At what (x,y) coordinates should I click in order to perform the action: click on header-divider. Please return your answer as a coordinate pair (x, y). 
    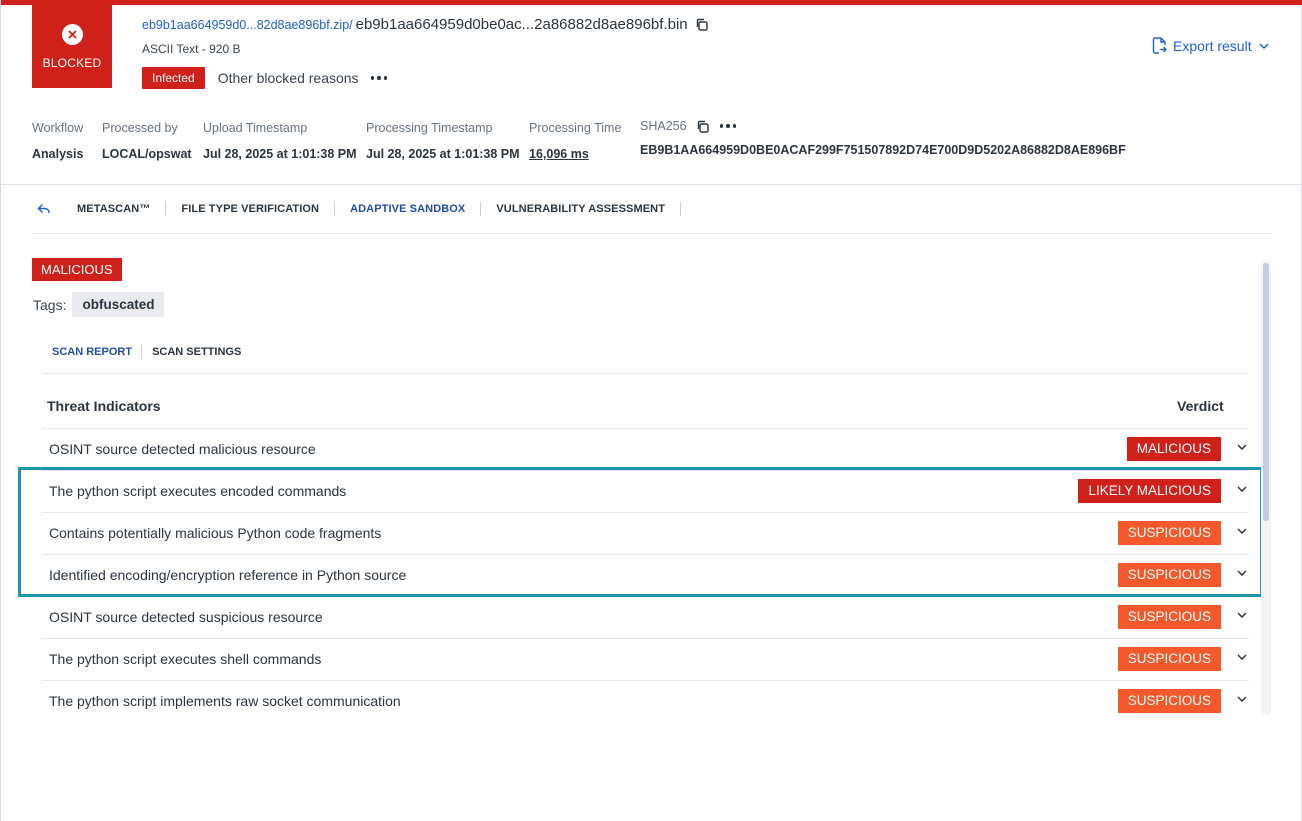
    Looking at the image, I should click on (651, 184).